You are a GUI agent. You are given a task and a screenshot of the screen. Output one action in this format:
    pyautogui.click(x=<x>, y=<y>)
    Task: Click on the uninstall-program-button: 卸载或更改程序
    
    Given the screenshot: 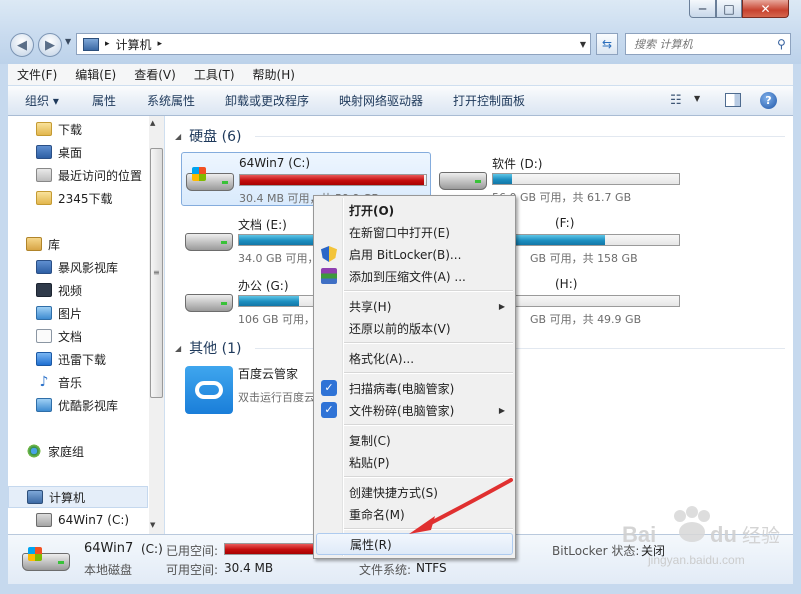 What is the action you would take?
    pyautogui.click(x=267, y=101)
    